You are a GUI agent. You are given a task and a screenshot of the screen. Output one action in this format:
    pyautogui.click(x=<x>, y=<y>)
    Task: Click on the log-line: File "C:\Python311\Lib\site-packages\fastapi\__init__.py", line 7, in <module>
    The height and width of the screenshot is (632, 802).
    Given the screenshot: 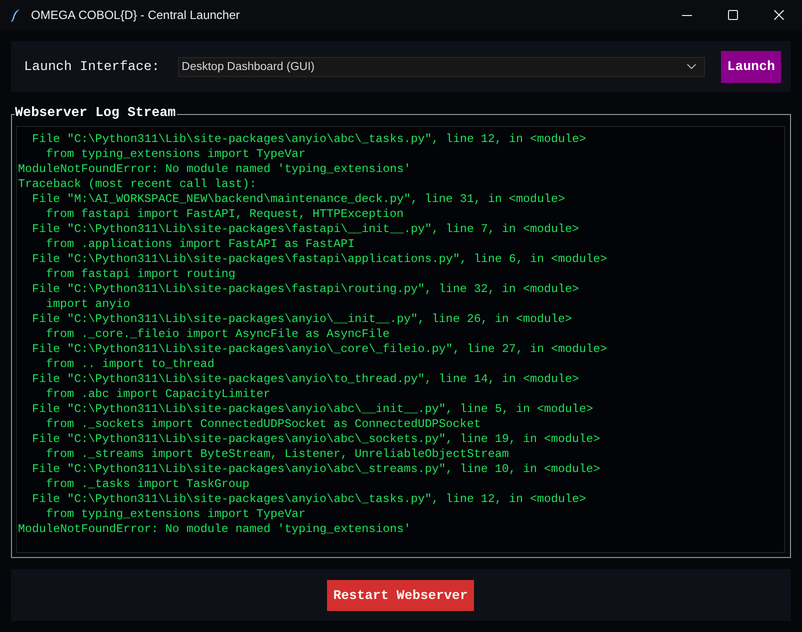 What is the action you would take?
    pyautogui.click(x=306, y=229)
    